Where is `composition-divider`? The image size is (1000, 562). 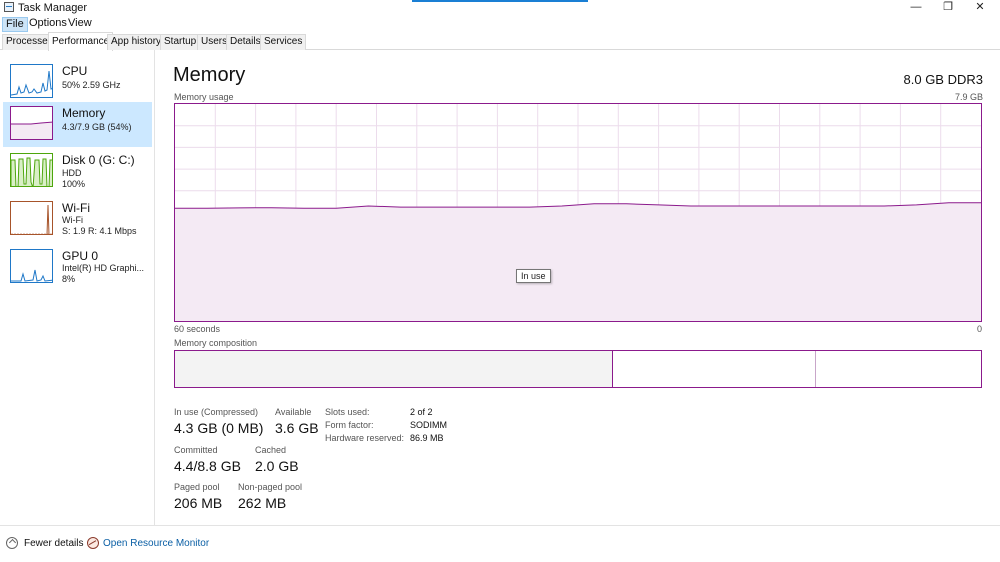 composition-divider is located at coordinates (815, 369).